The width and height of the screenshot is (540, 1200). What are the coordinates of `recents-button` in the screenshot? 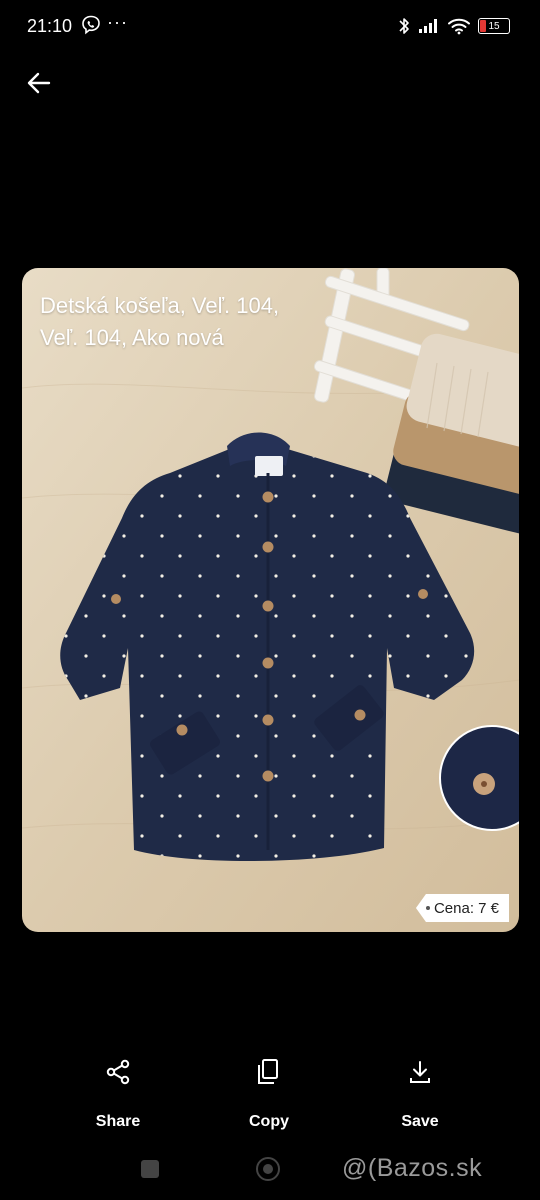 It's located at (150, 1169).